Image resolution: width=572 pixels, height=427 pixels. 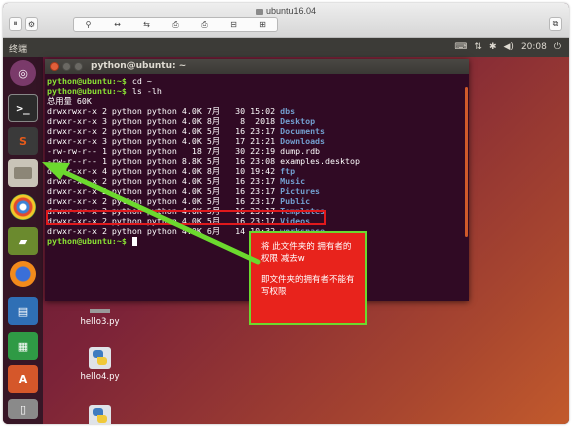 I want to click on pause-button: ⏸, so click(x=15, y=24).